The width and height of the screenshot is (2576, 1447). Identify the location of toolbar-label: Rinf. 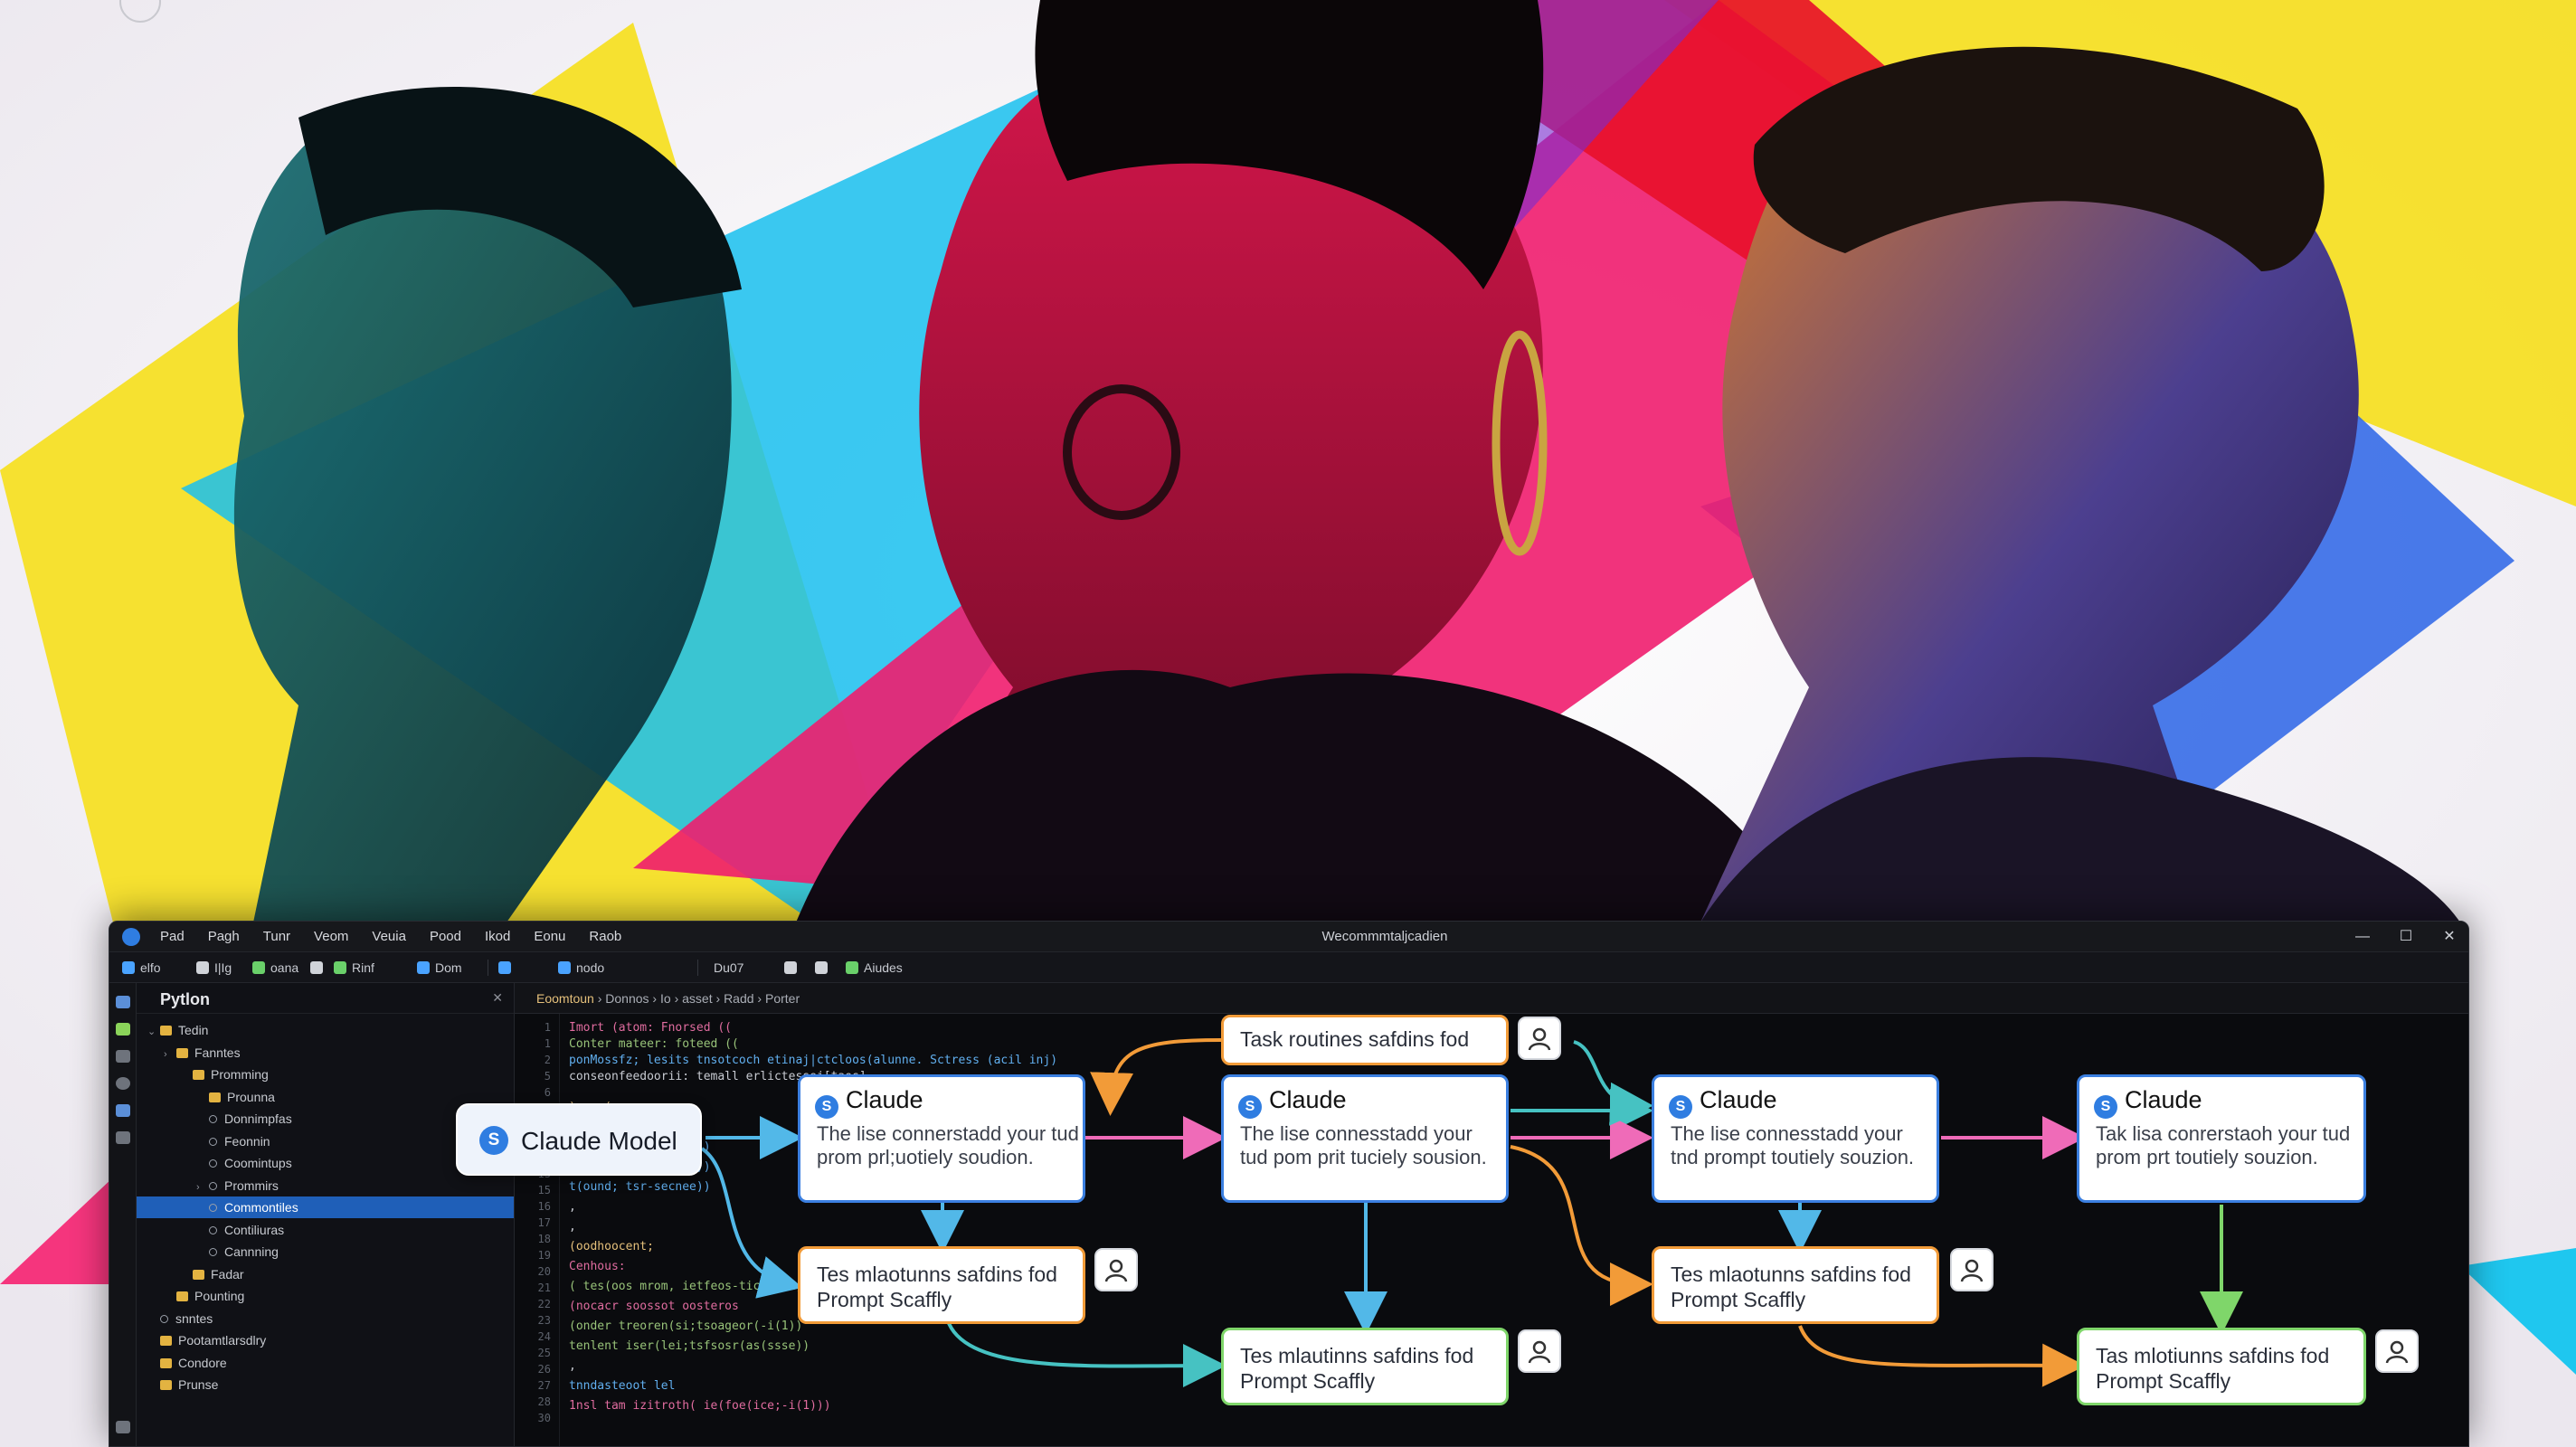
(363, 967).